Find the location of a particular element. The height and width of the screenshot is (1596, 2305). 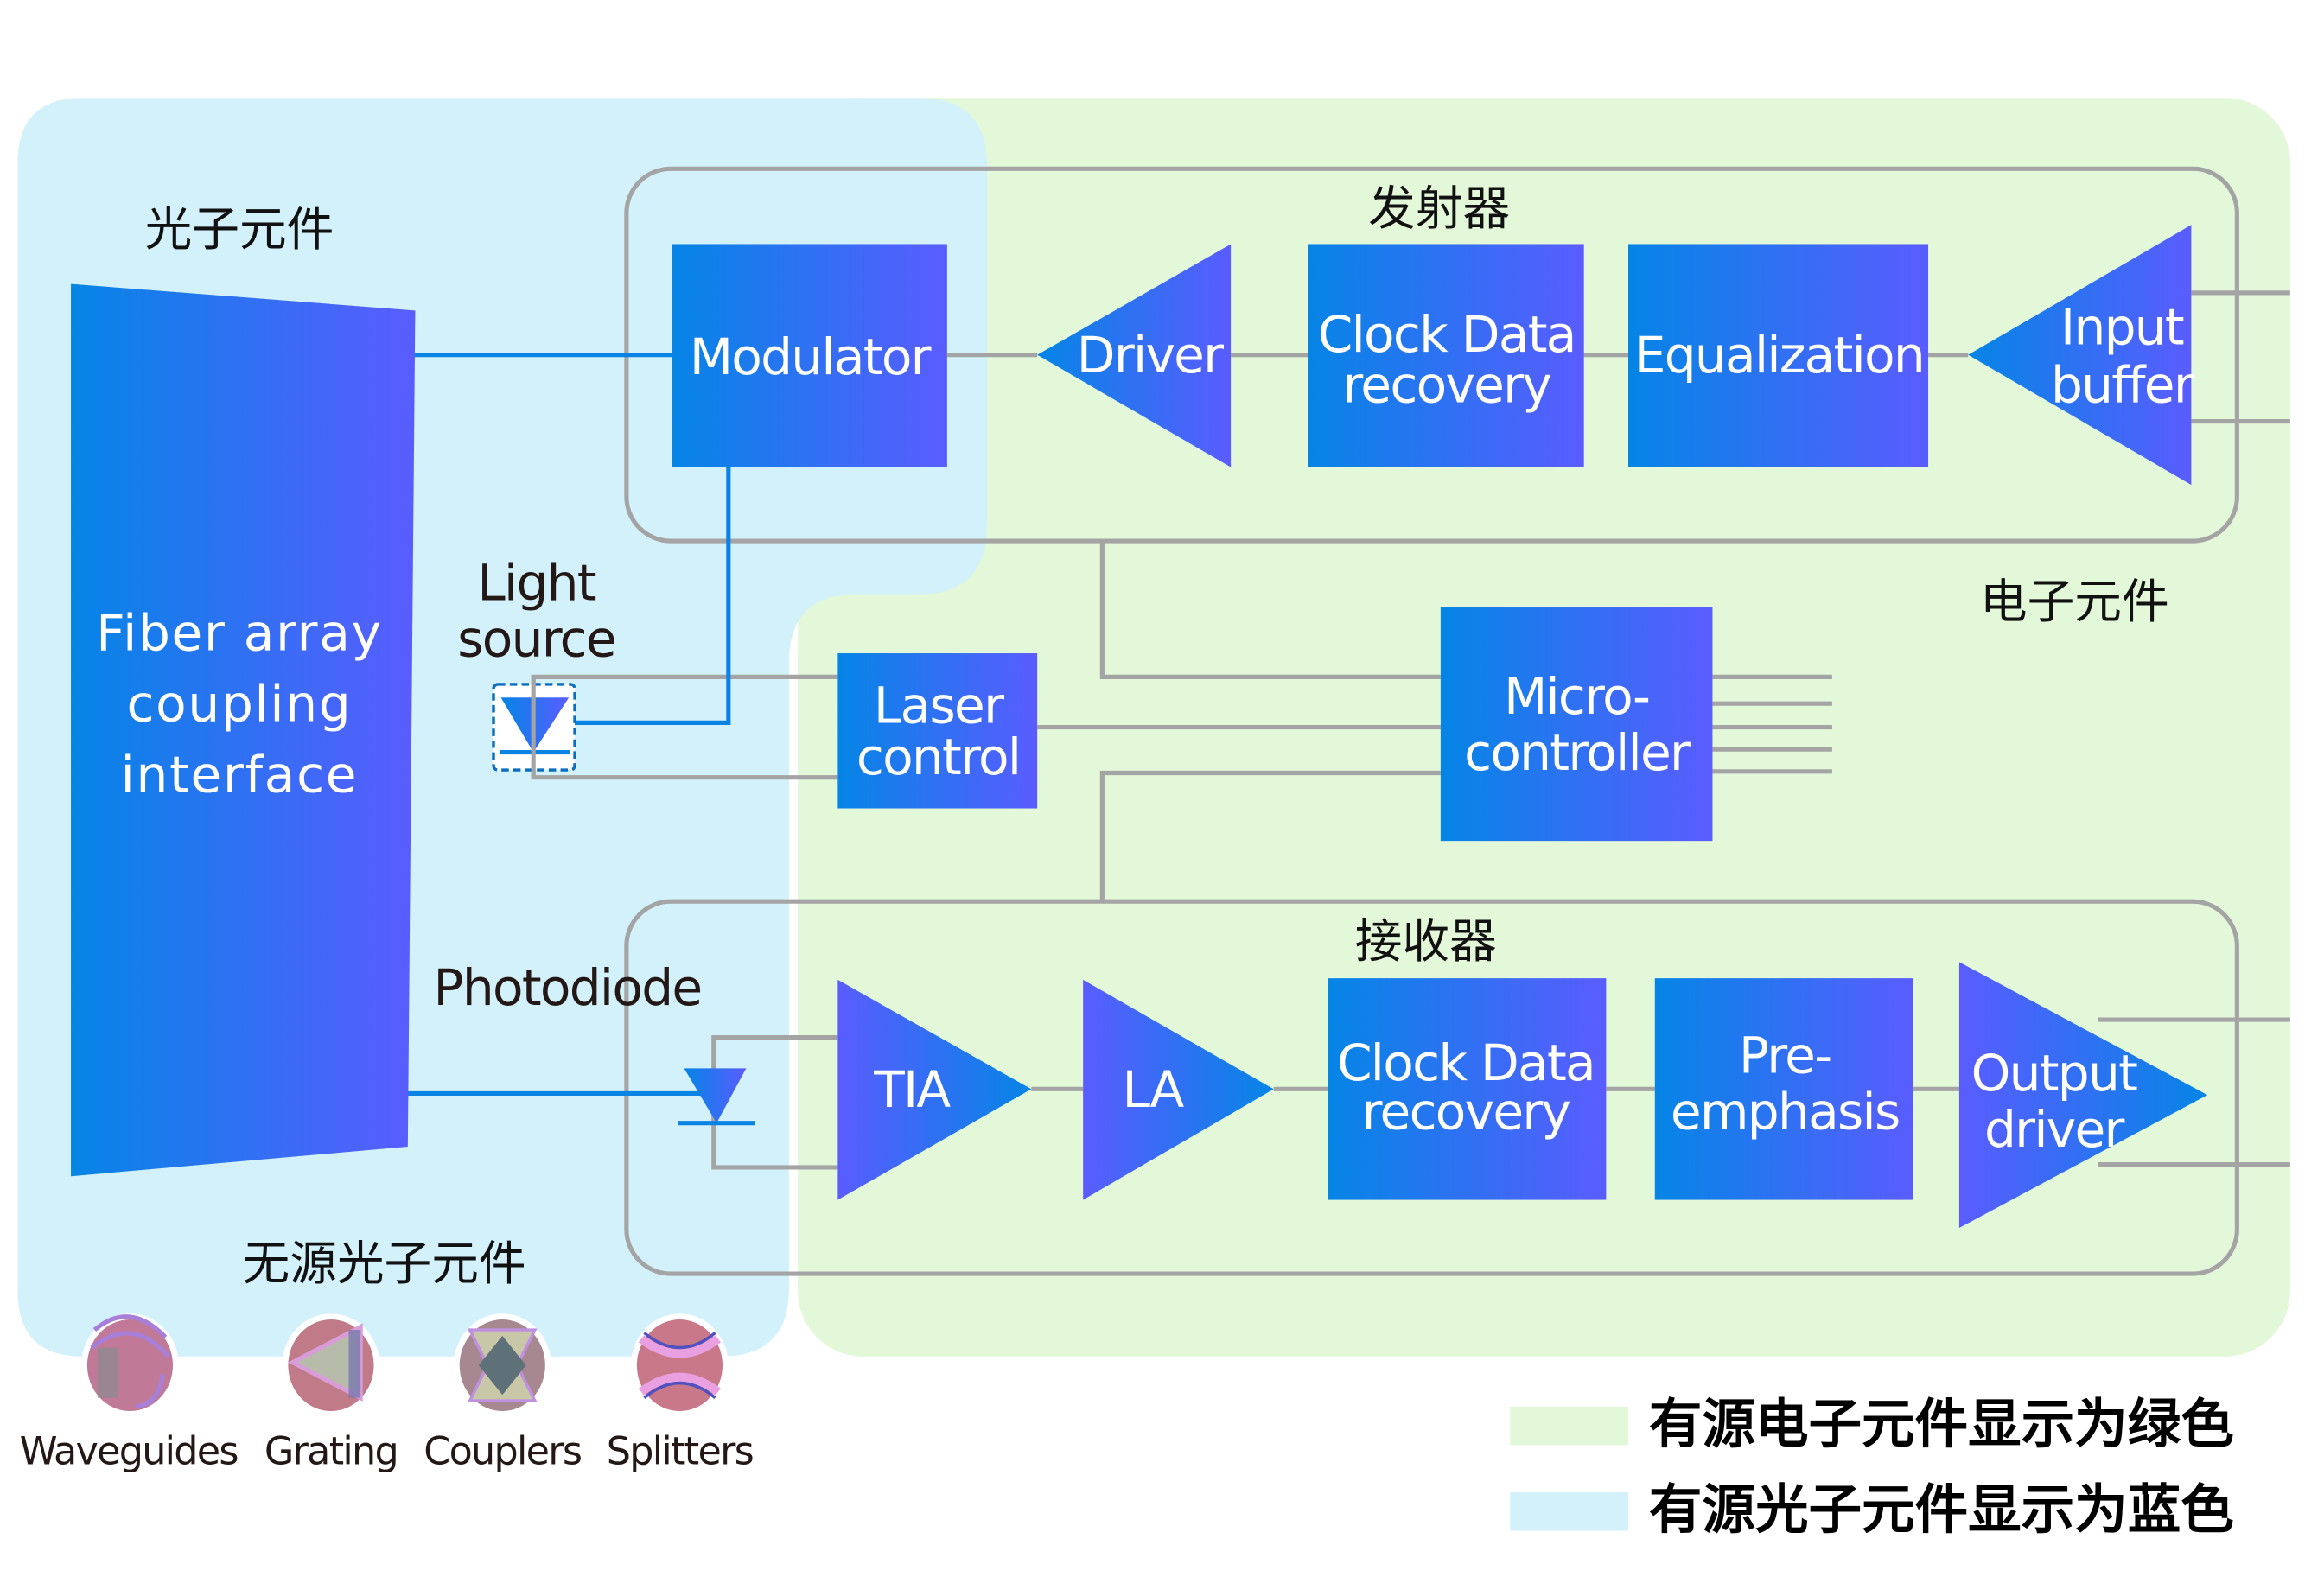

laser-diode-icon is located at coordinates (534, 727).